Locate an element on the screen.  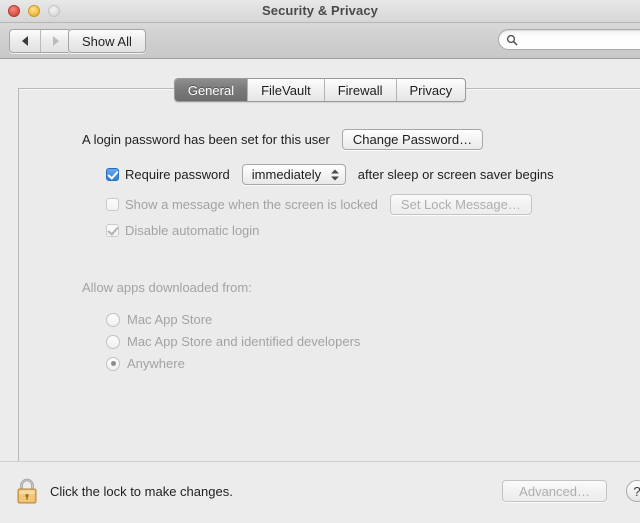
tab-general-label: General is located at coordinates (211, 90).